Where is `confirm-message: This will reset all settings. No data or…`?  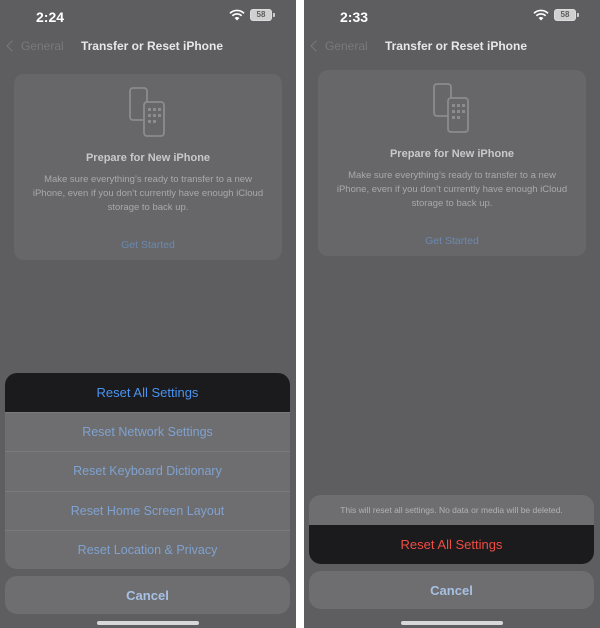
confirm-message: This will reset all settings. No data or… is located at coordinates (451, 510).